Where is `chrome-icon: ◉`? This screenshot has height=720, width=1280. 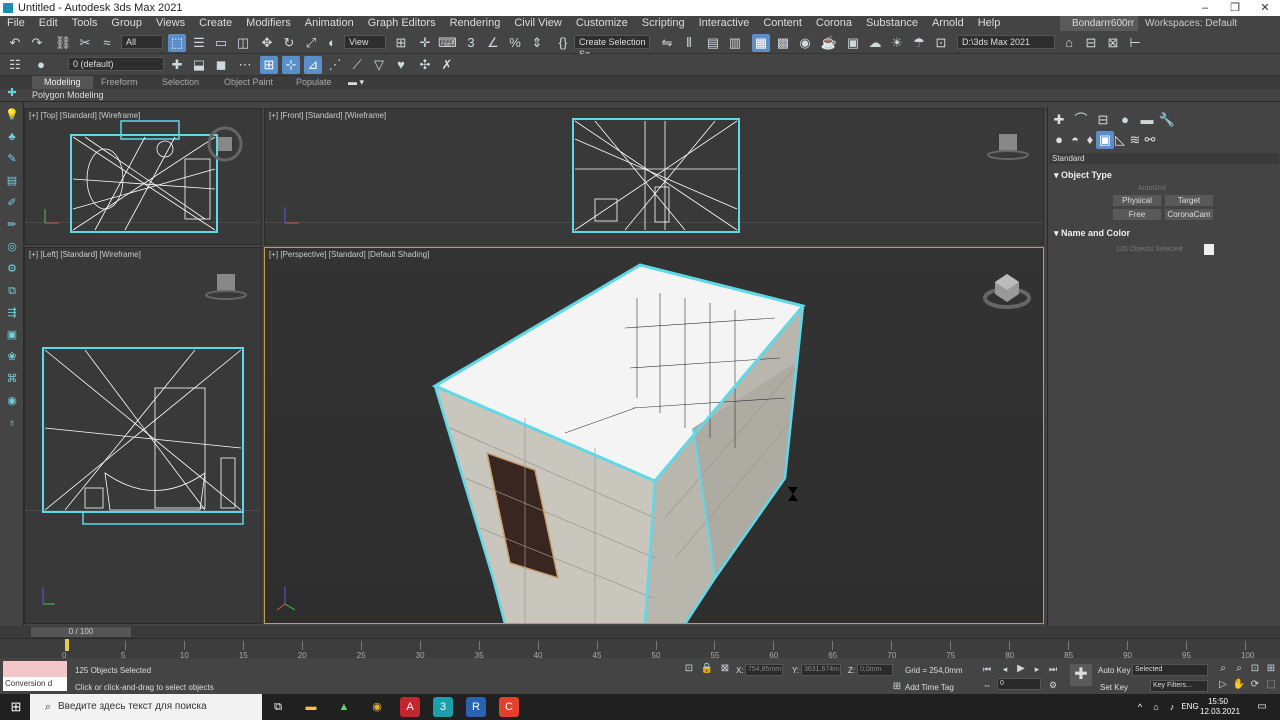
chrome-icon: ◉ is located at coordinates (377, 707).